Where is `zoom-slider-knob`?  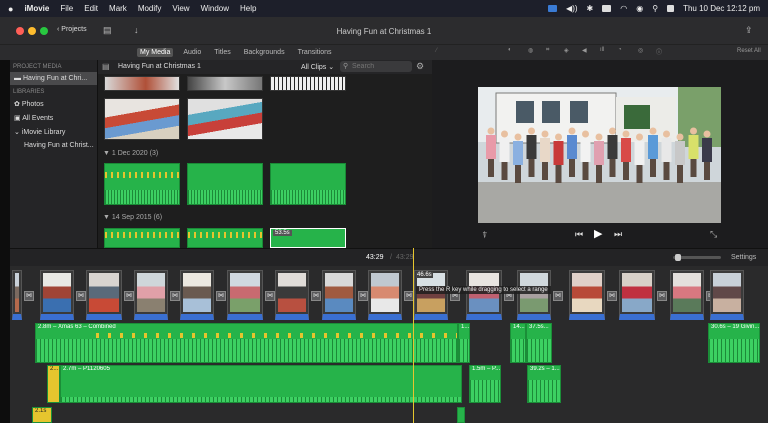 zoom-slider-knob is located at coordinates (678, 257).